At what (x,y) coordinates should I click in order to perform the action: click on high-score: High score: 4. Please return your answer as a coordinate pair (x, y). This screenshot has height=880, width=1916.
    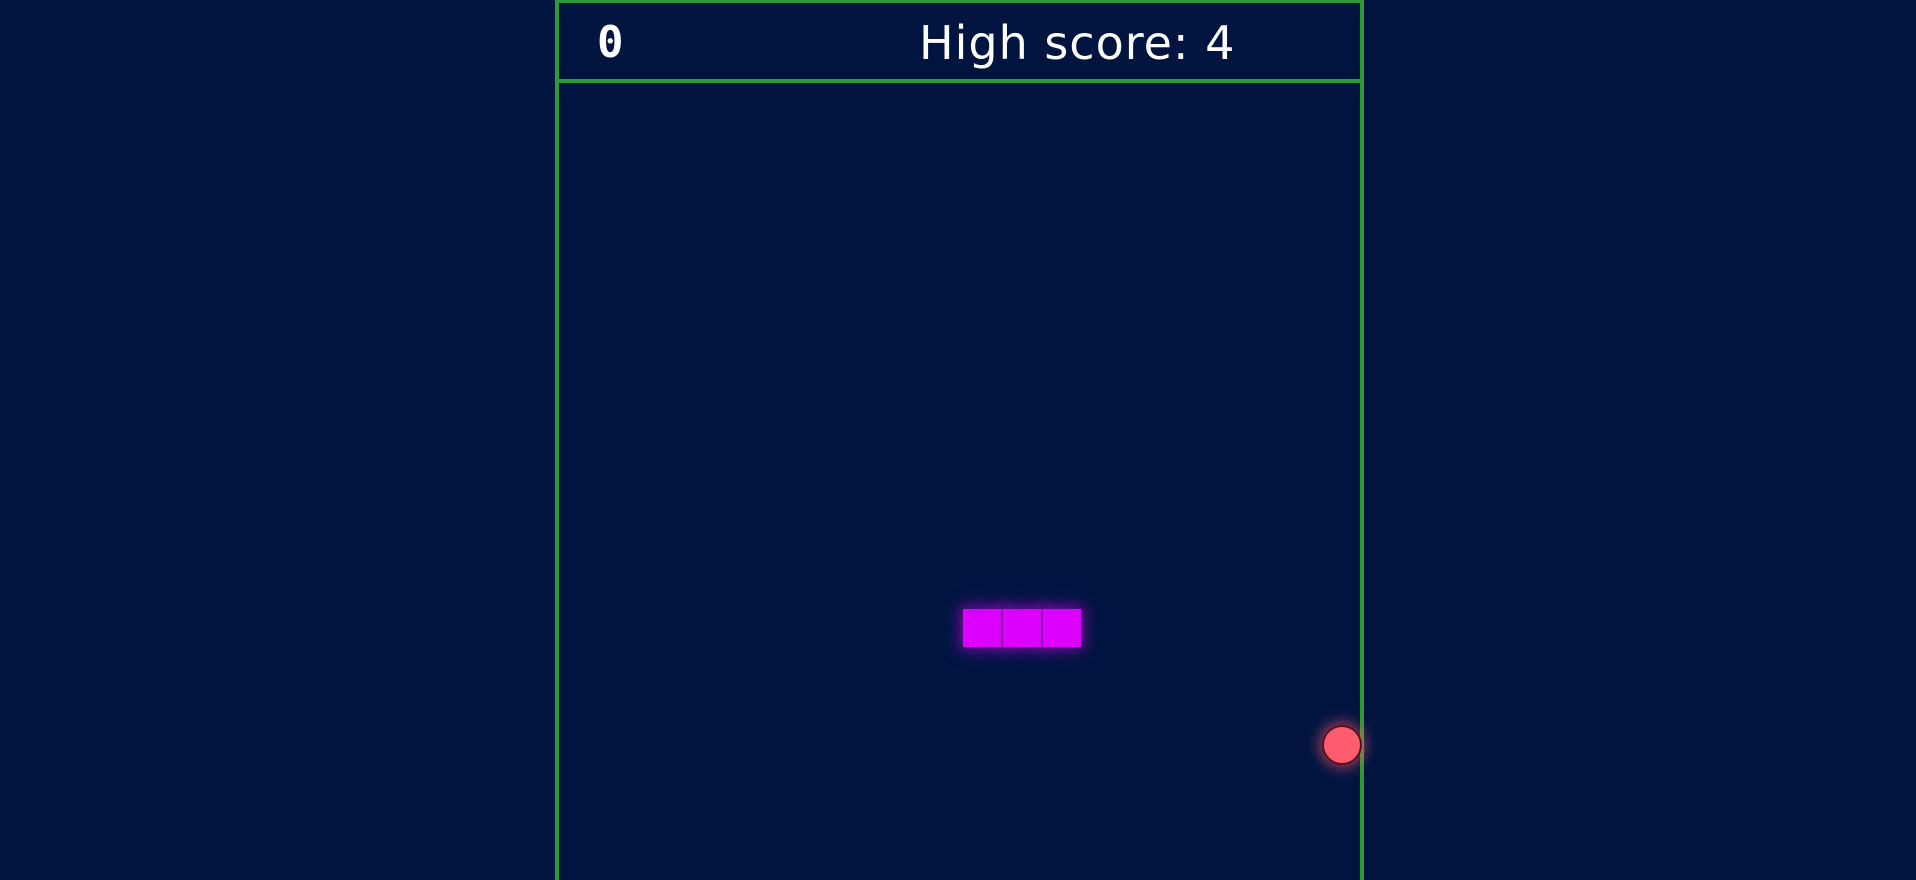
    Looking at the image, I should click on (1077, 43).